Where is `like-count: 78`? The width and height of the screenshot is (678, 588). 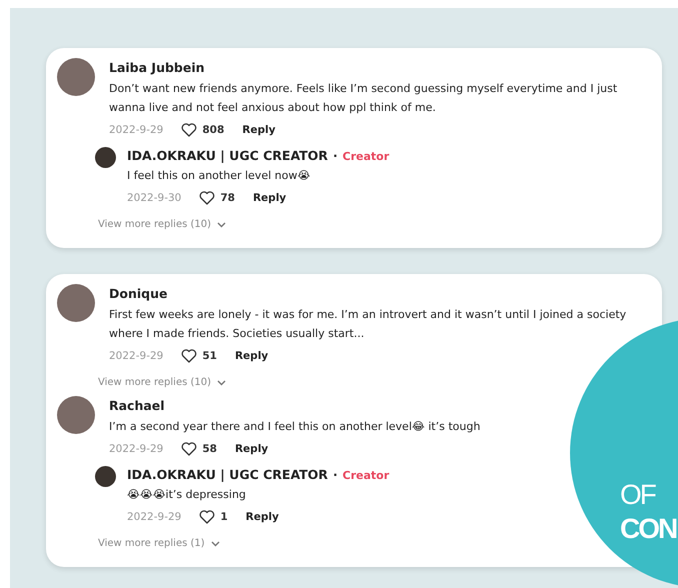
like-count: 78 is located at coordinates (227, 198).